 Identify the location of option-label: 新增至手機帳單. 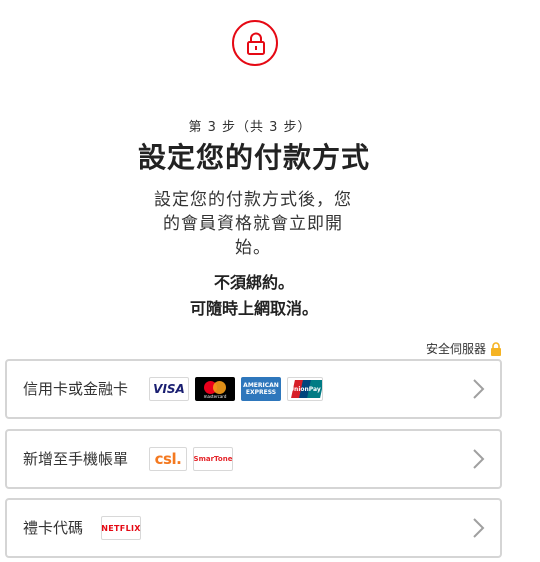
(76, 459).